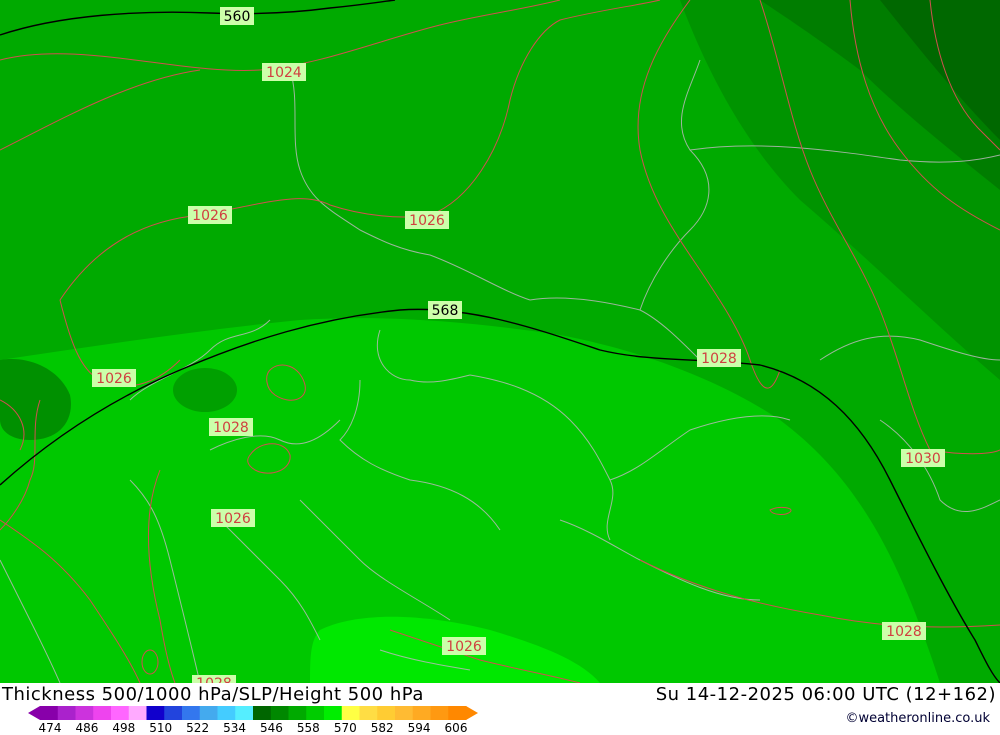 Image resolution: width=1000 pixels, height=735 pixels. Describe the element at coordinates (917, 718) in the screenshot. I see `credit-link: ©weatheronline.co.uk` at that location.